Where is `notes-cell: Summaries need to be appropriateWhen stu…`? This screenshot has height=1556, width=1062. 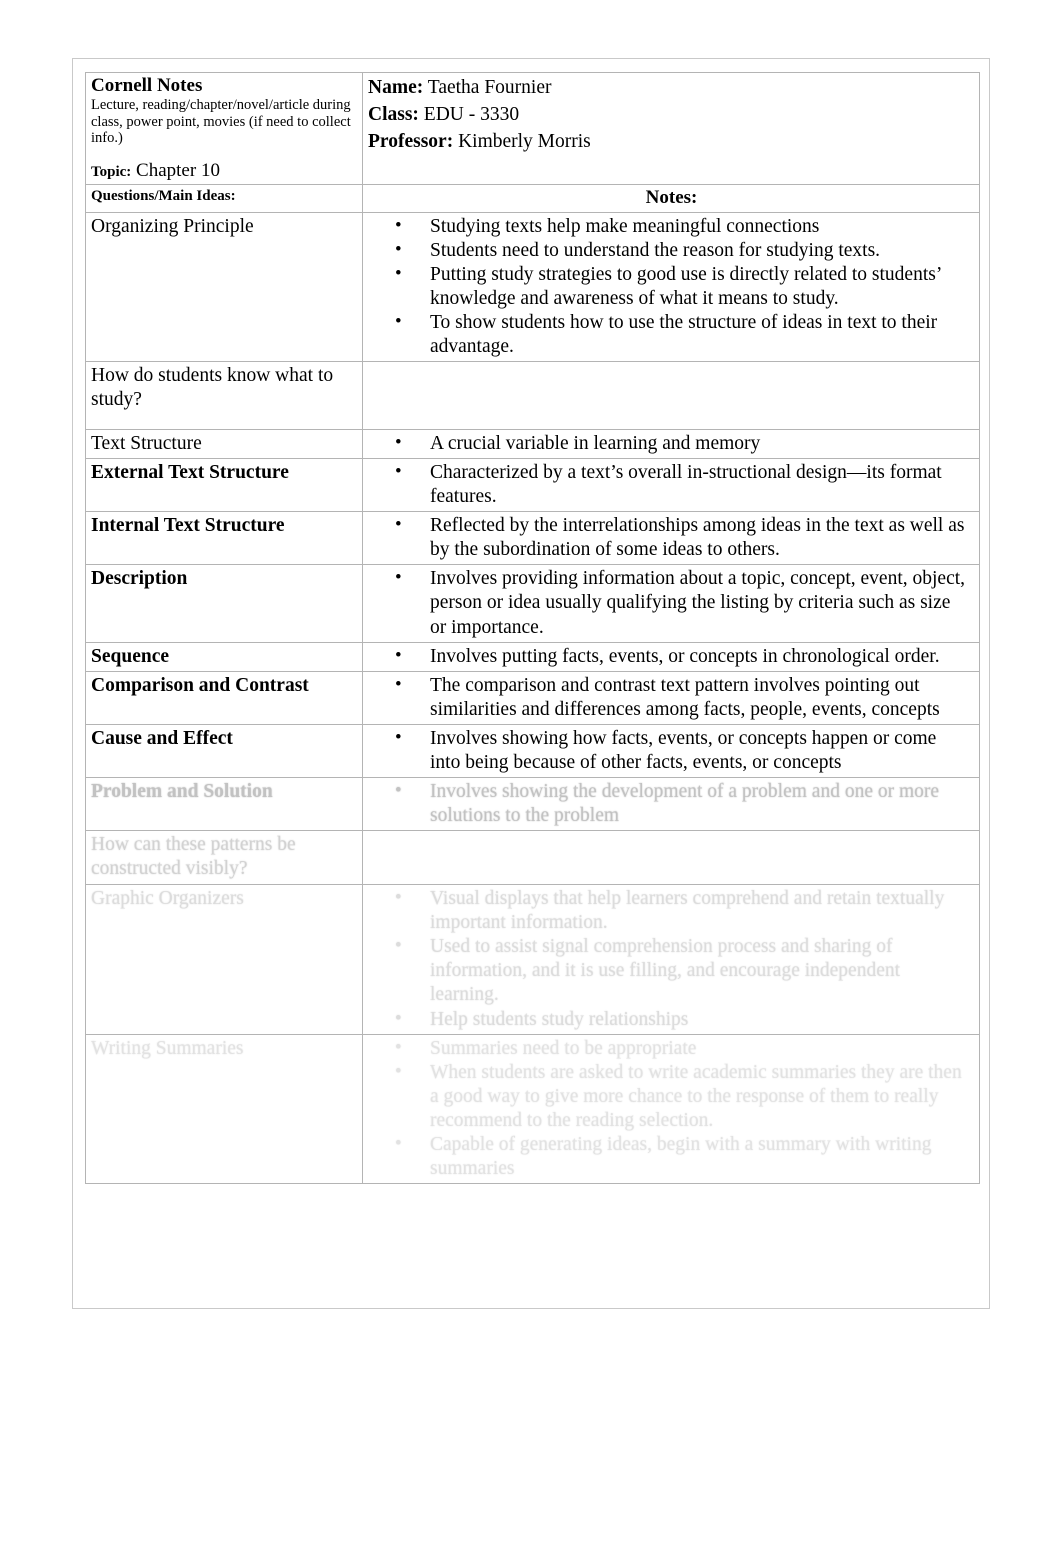
notes-cell: Summaries need to be appropriateWhen stu… is located at coordinates (671, 1109).